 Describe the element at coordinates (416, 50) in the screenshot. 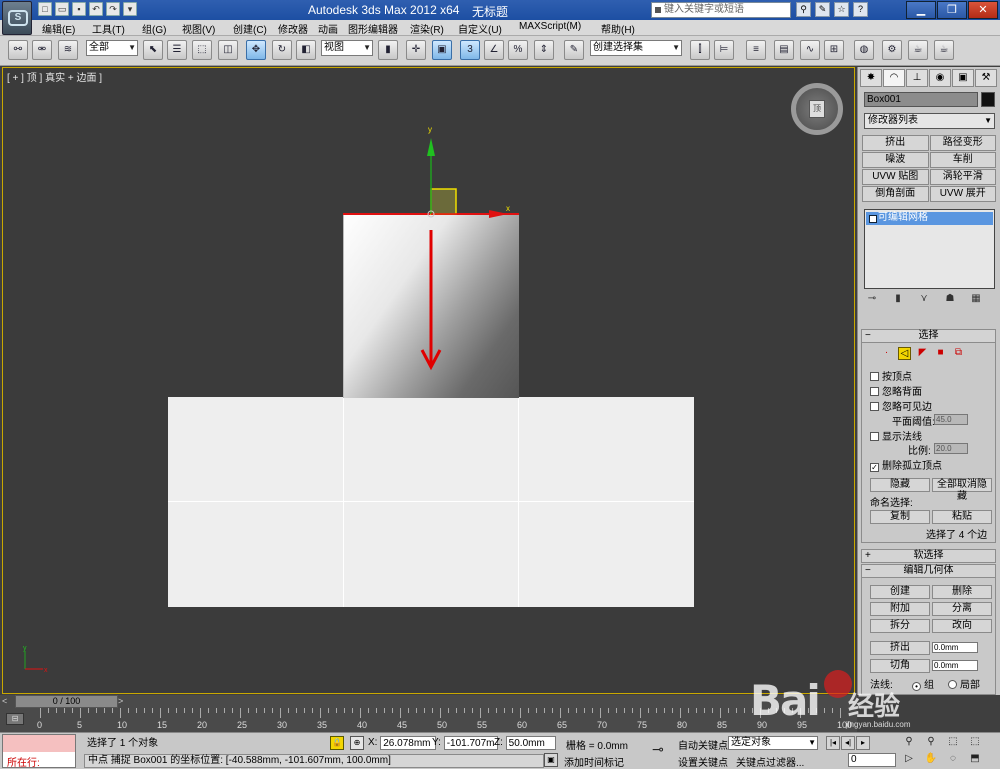

I see `select-manipulate-icon: ✛` at that location.